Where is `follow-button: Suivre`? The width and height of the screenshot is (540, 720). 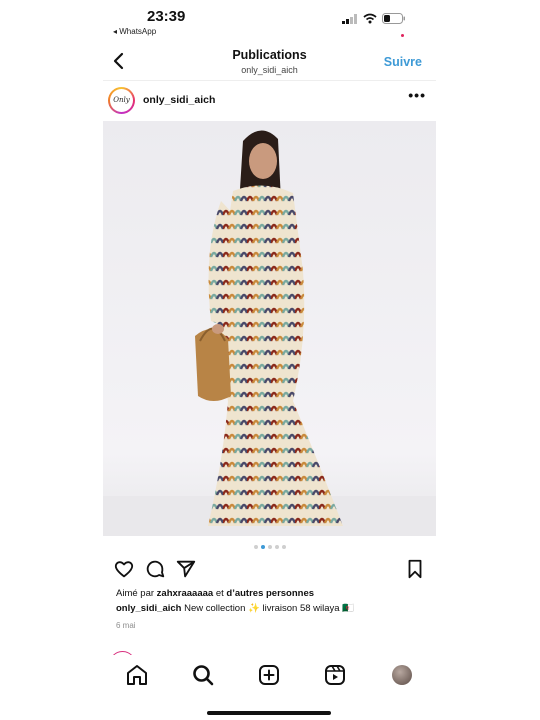 follow-button: Suivre is located at coordinates (403, 62).